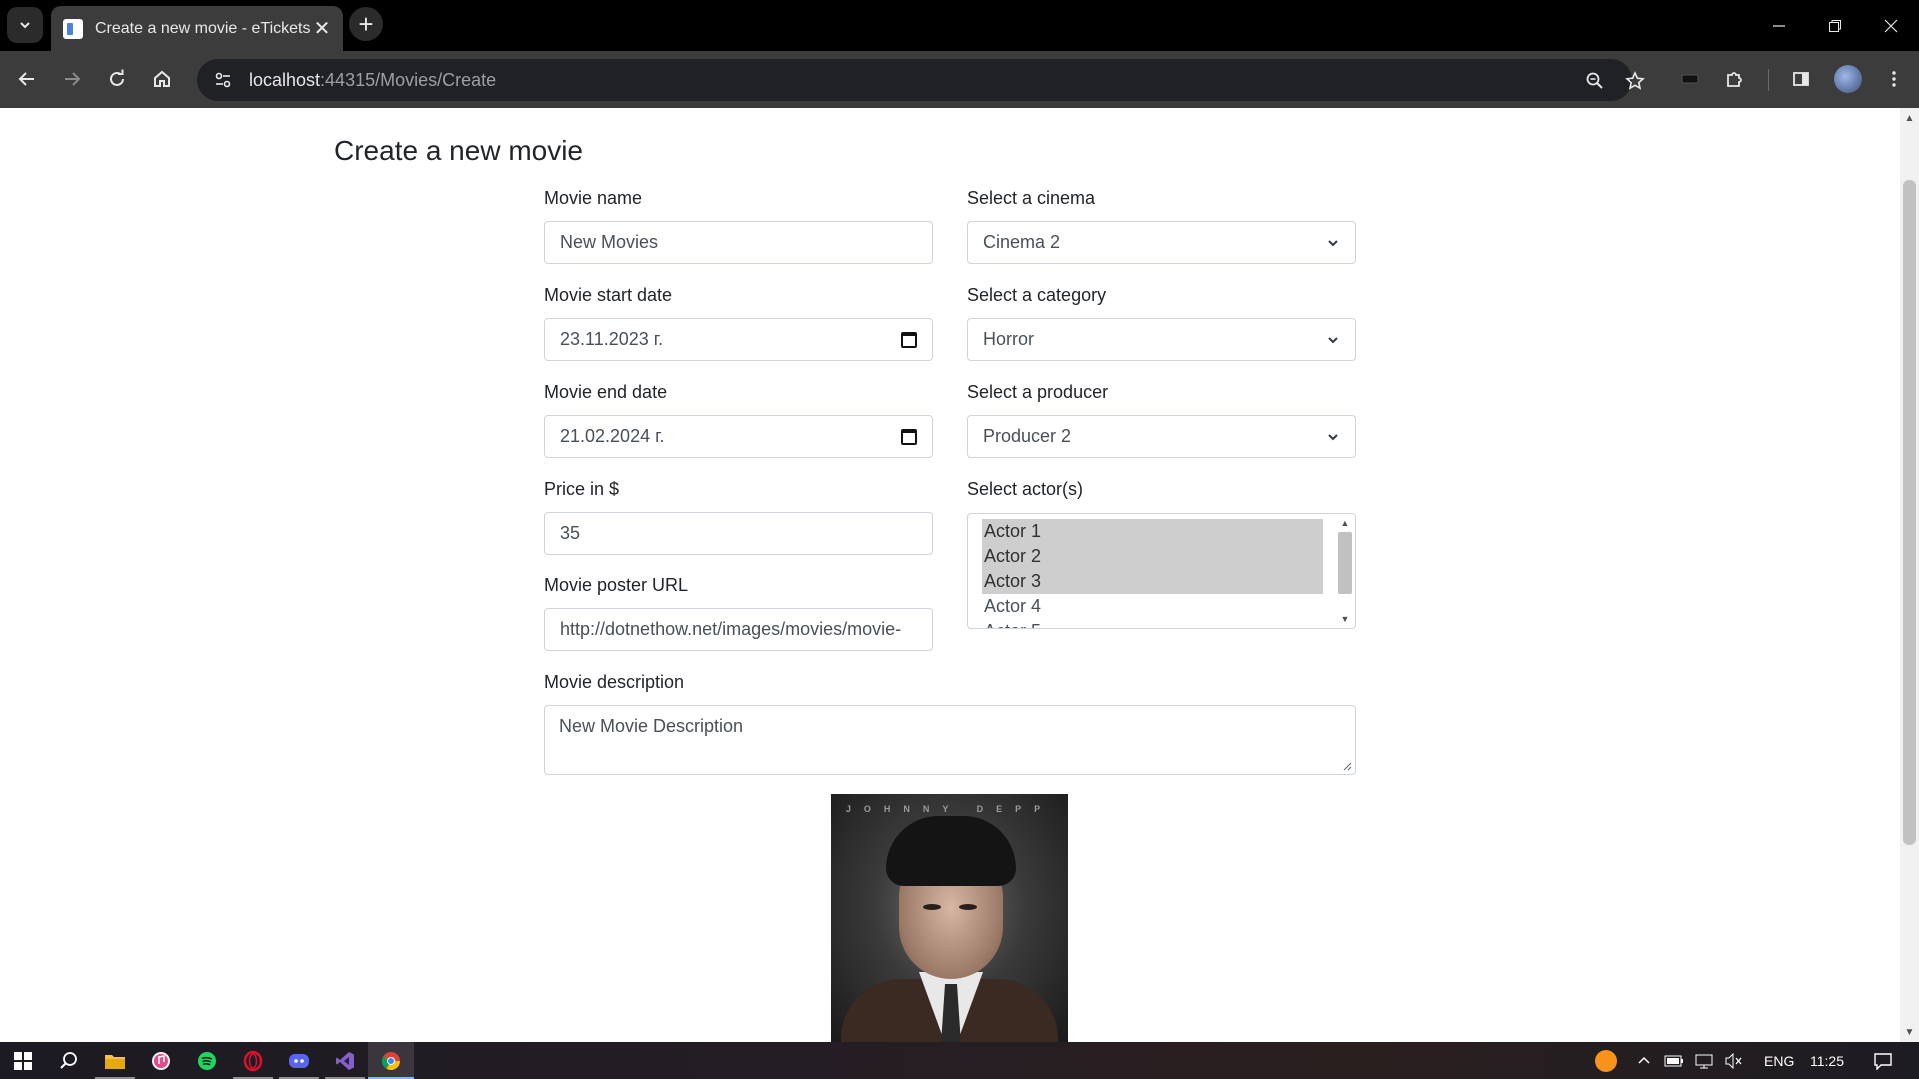  Describe the element at coordinates (408, 79) in the screenshot. I see `url-path: :44315/Movies/Create` at that location.